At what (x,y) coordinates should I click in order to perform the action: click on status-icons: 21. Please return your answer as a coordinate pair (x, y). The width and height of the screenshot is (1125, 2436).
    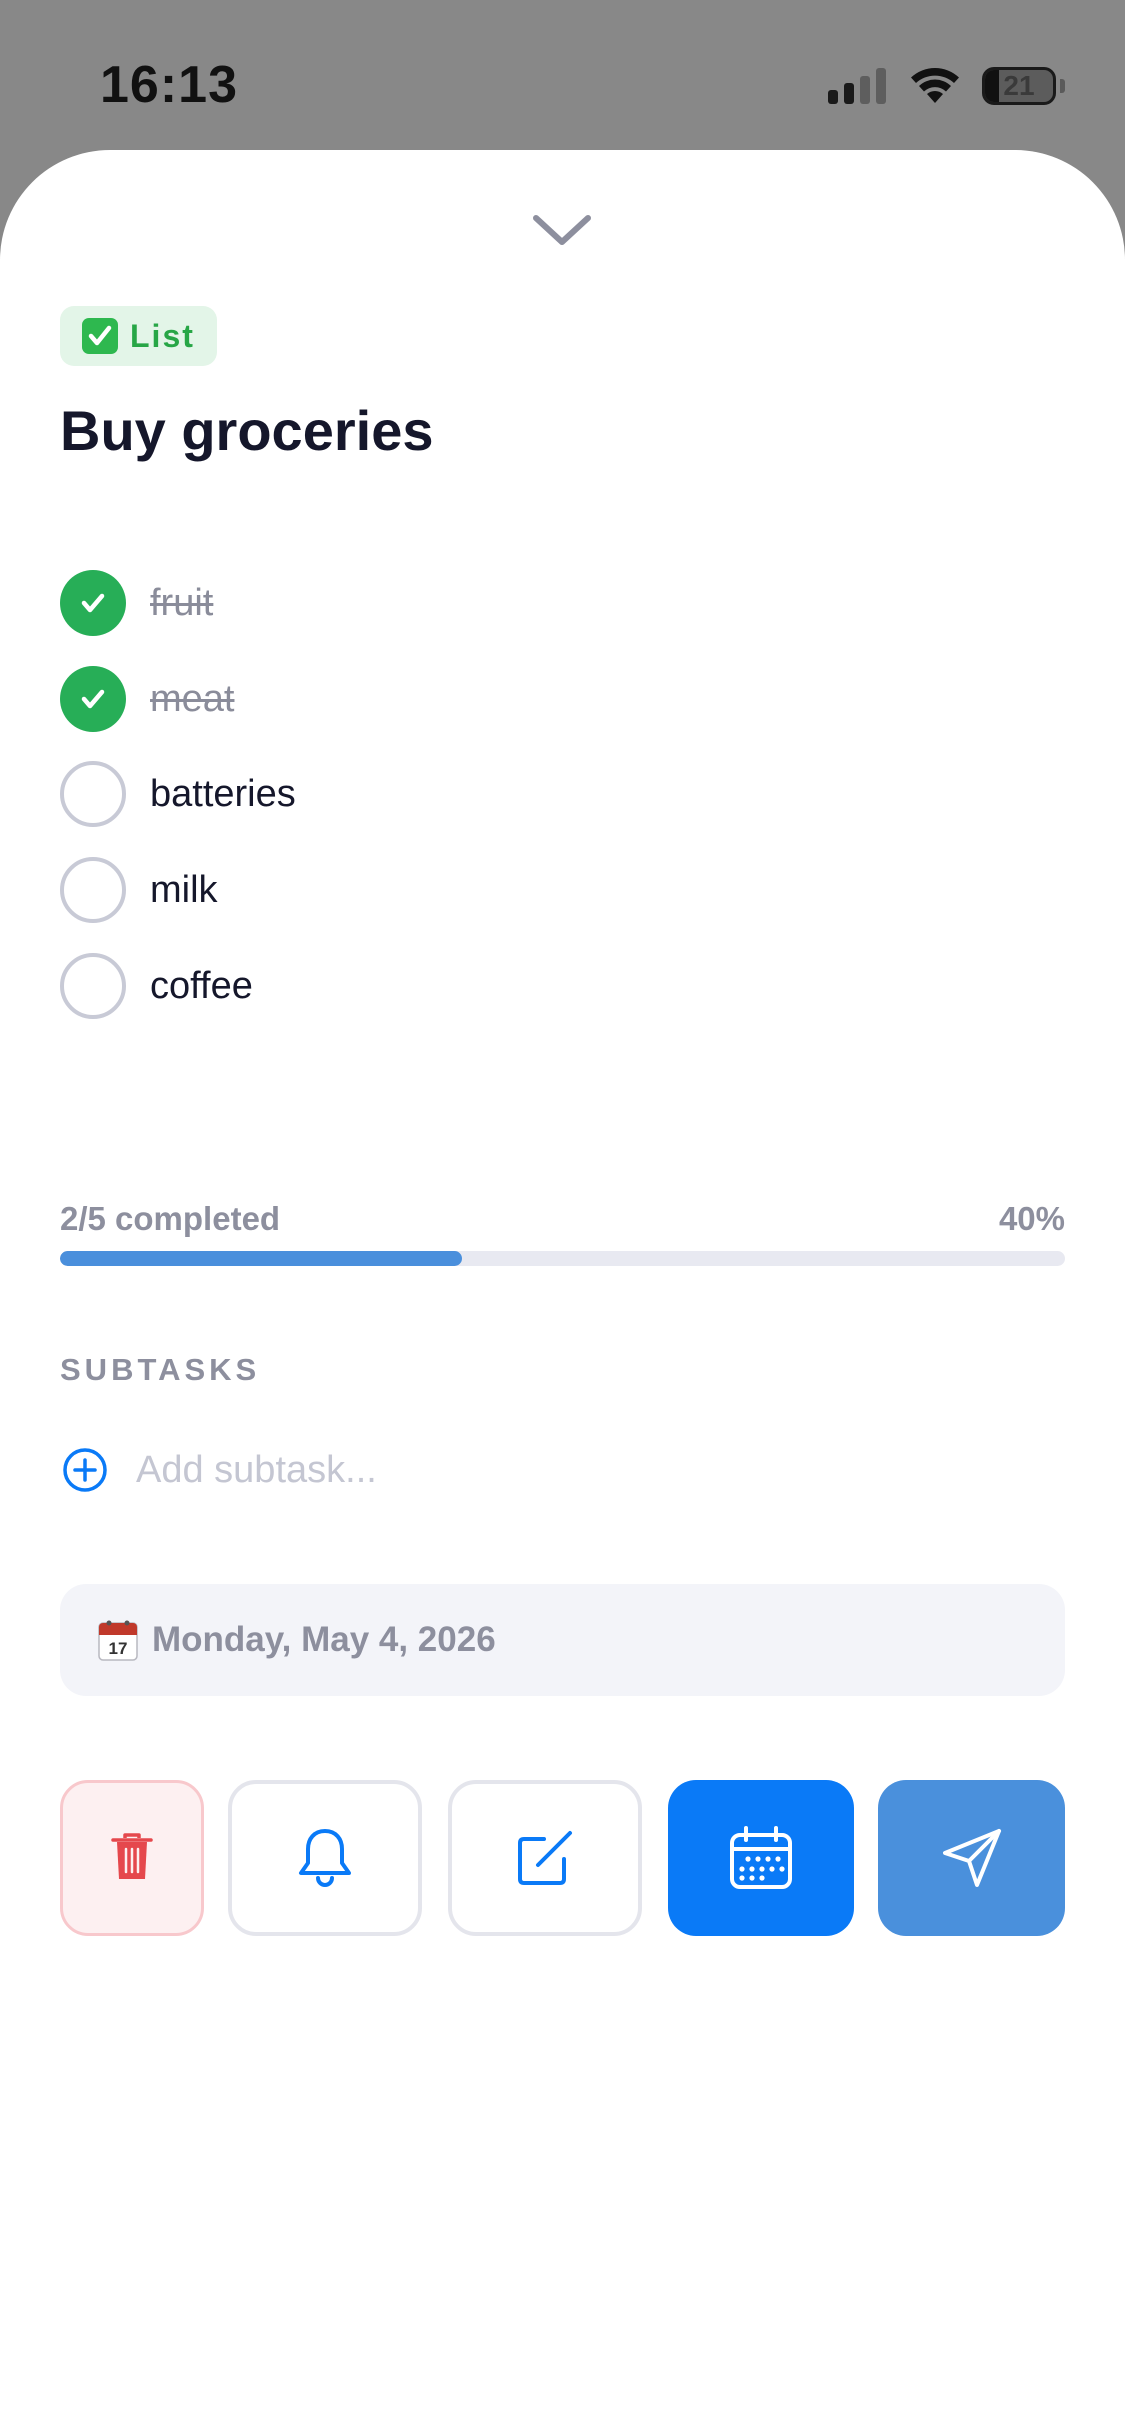
    Looking at the image, I should click on (946, 86).